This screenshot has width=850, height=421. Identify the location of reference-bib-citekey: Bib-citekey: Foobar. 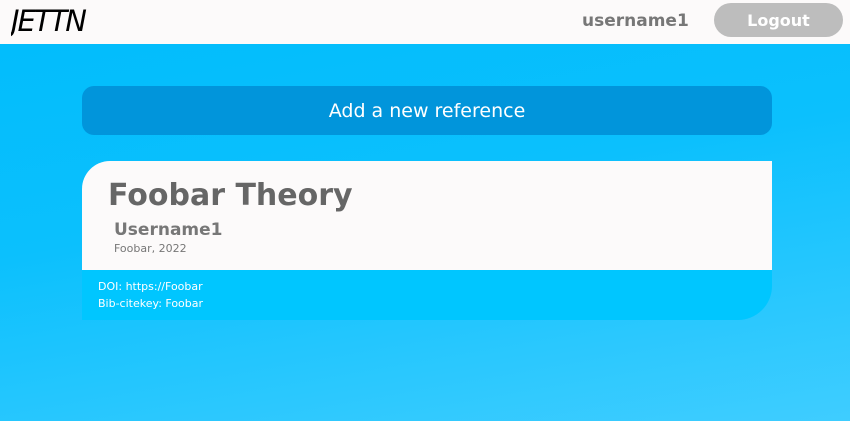
(151, 303).